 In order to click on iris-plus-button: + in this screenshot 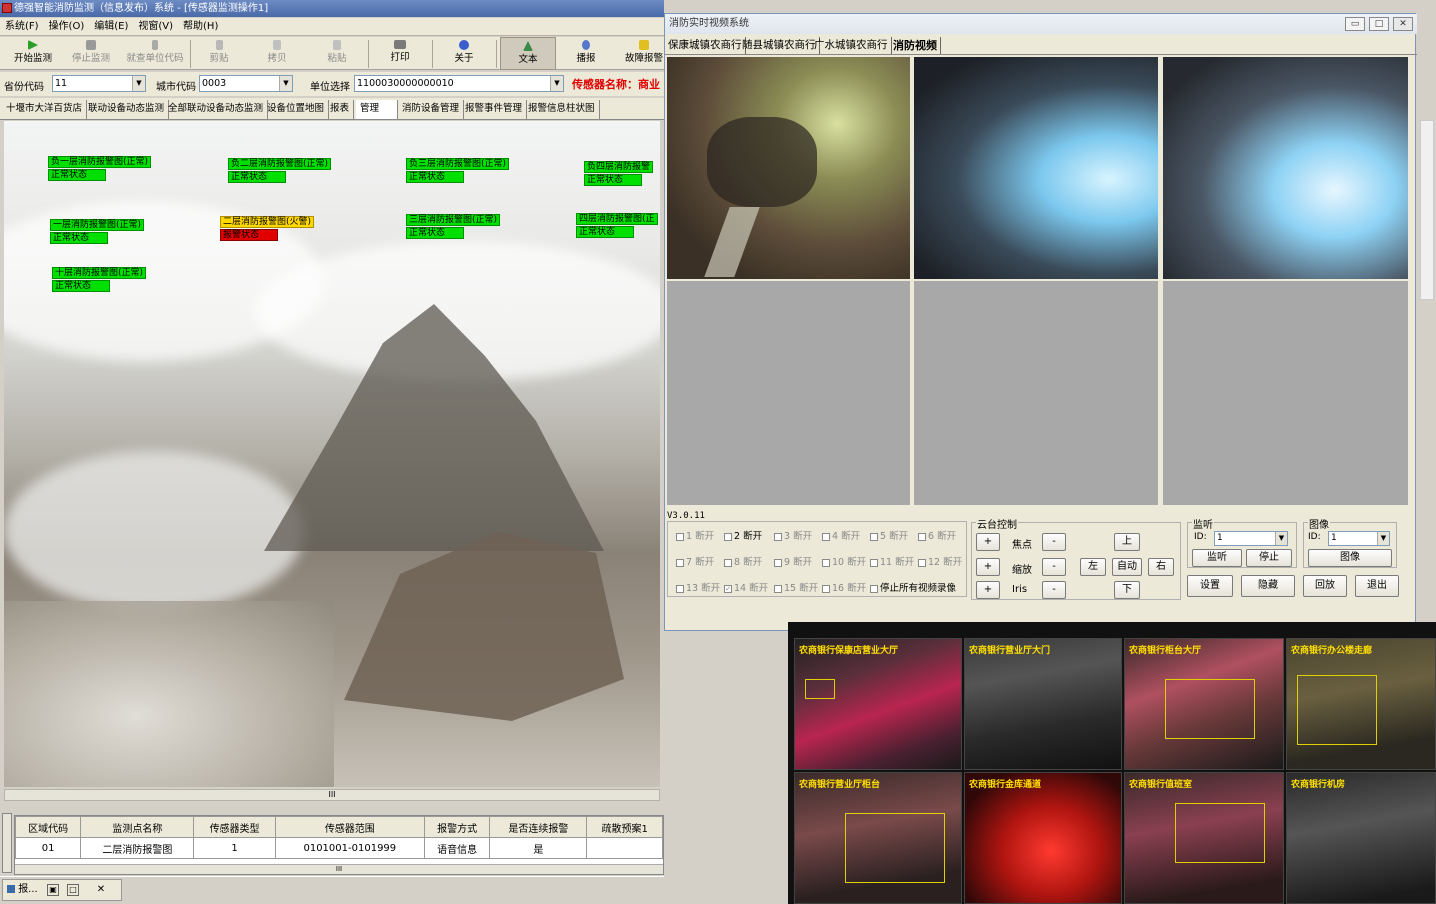, I will do `click(988, 590)`.